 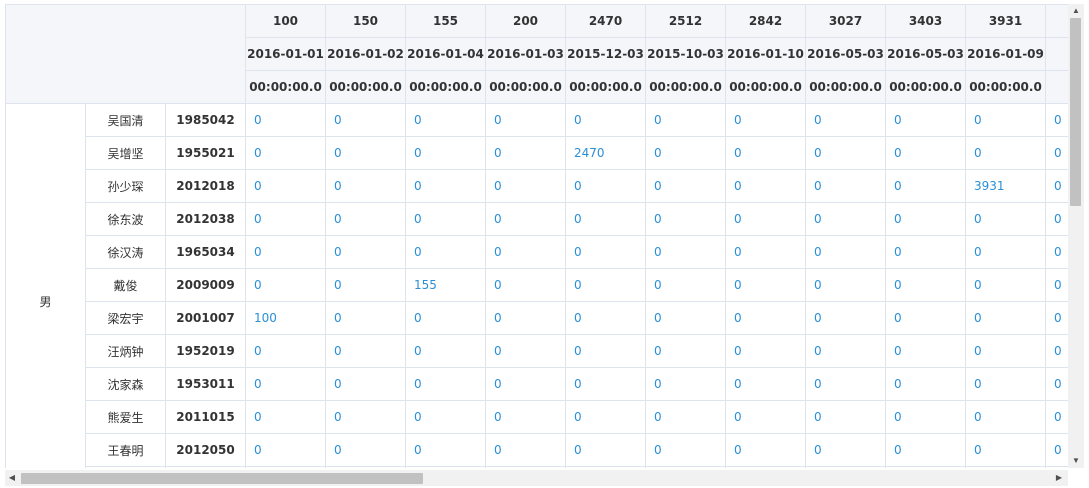 I want to click on scroll-left-arrow-icon: ◀, so click(x=12, y=478).